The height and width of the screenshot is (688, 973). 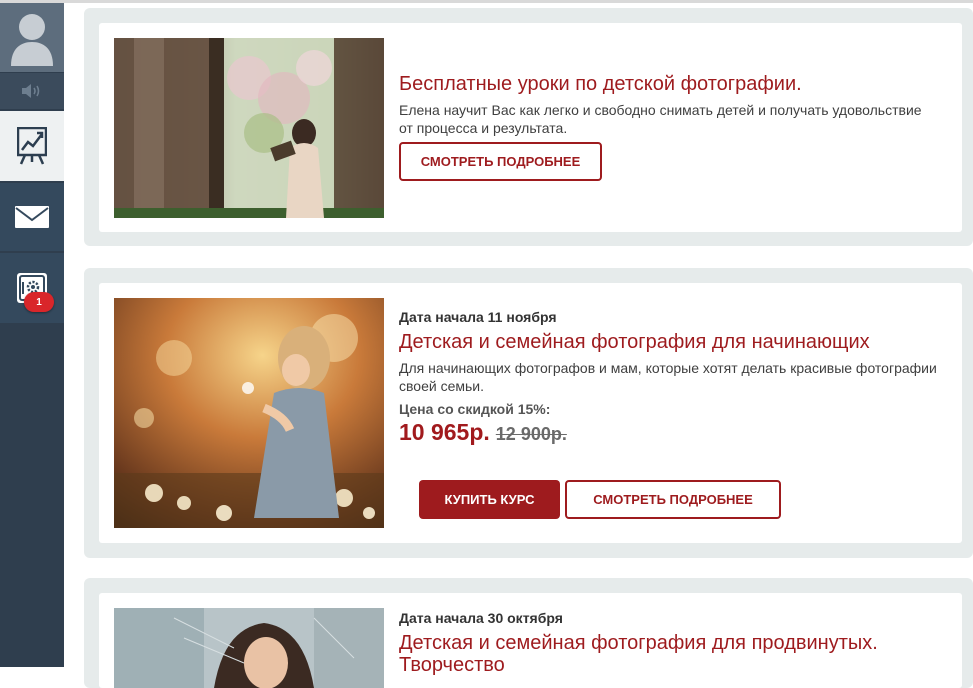 I want to click on buy-course-button: КУПИТЬ КУРС, so click(x=489, y=499).